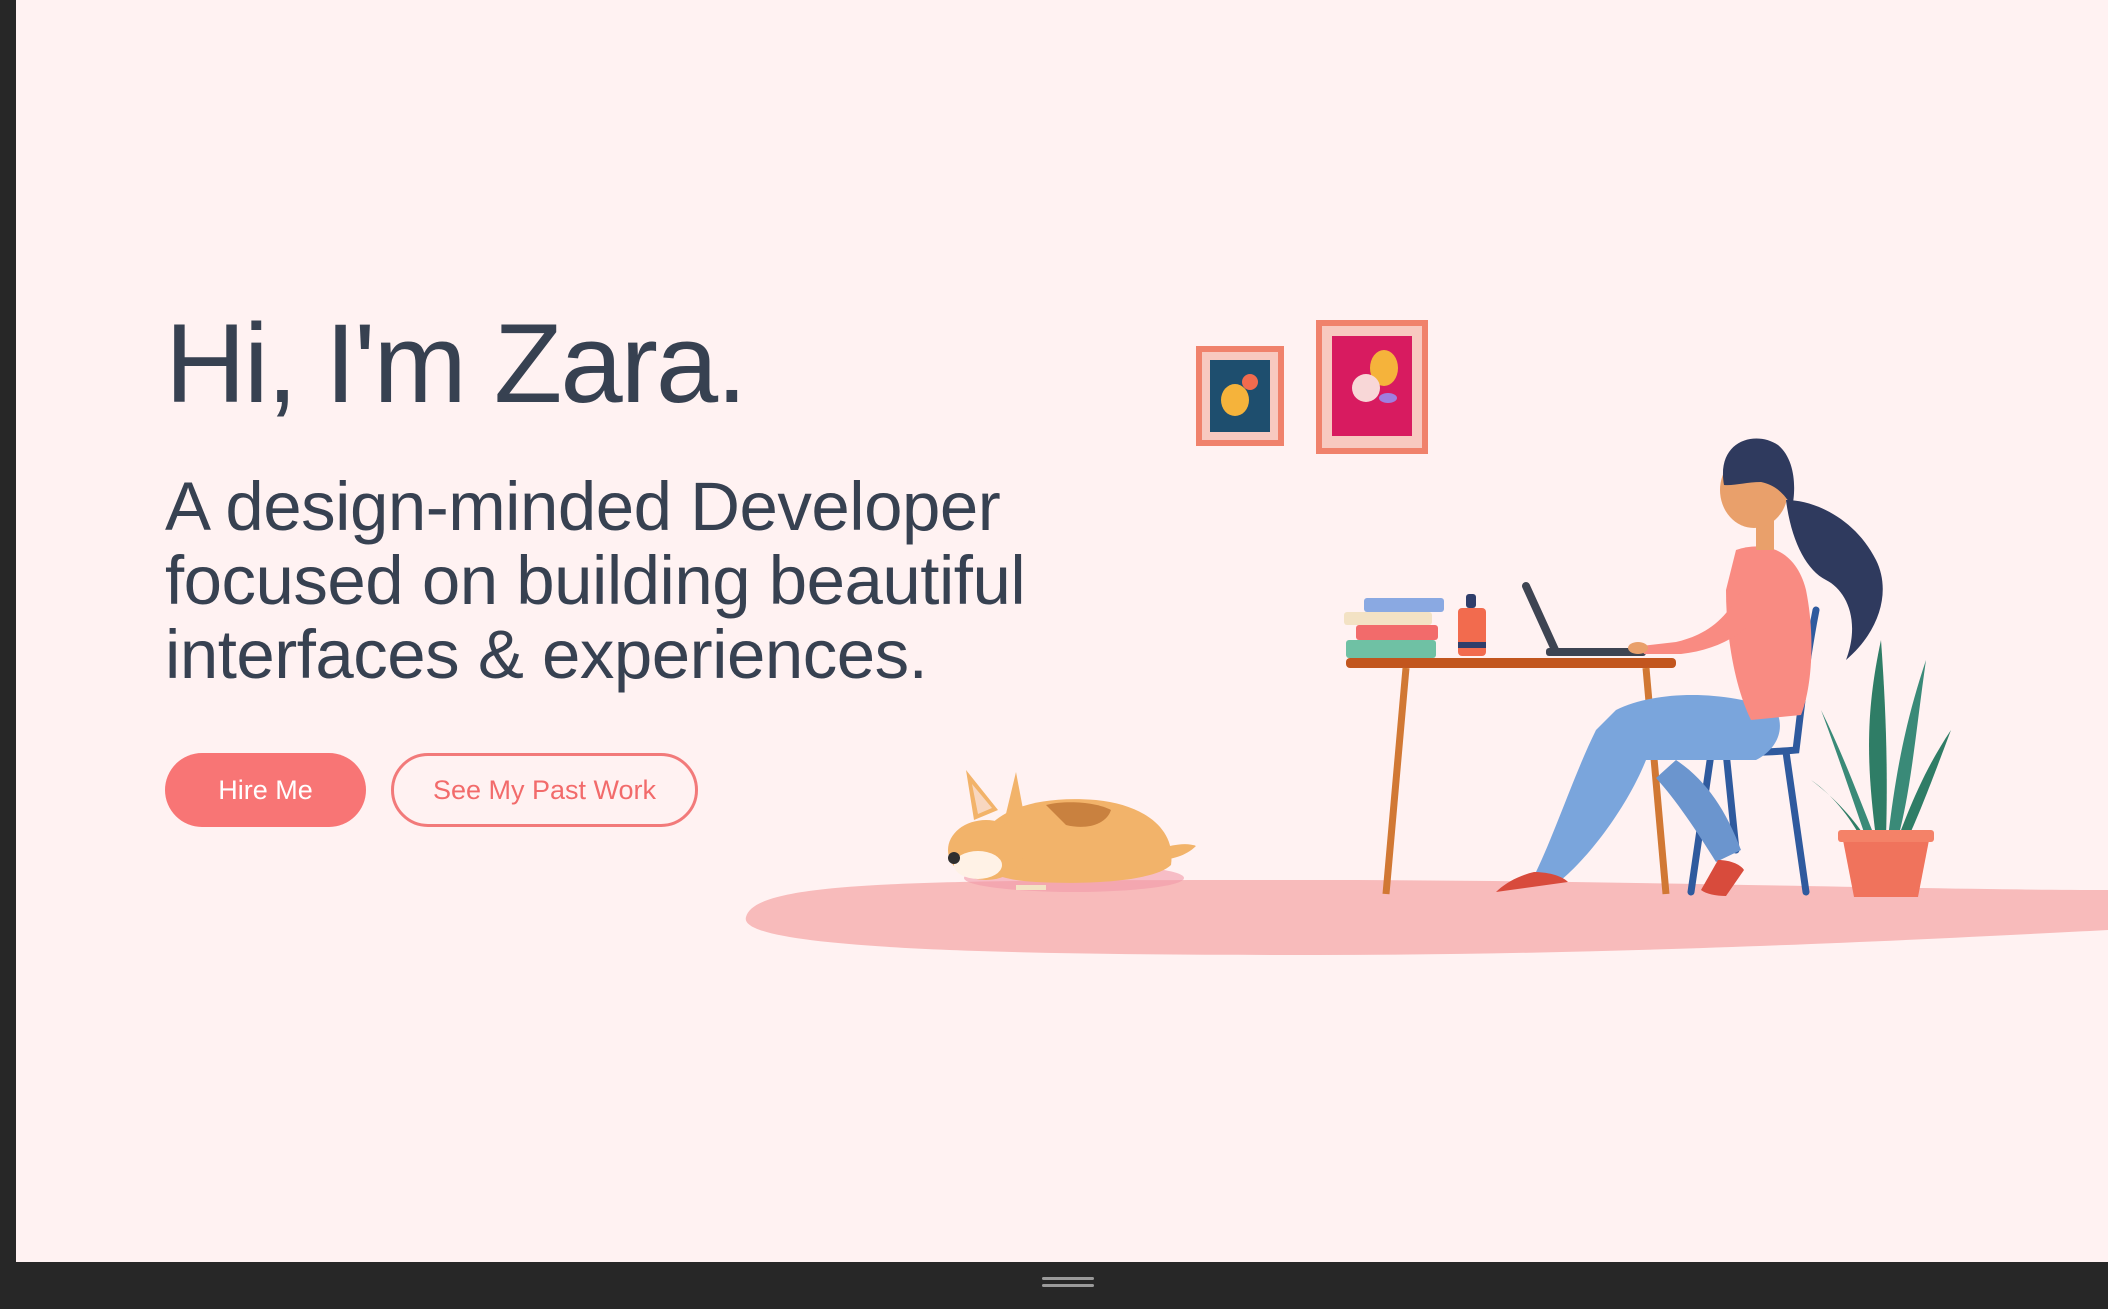 The image size is (2108, 1309). Describe the element at coordinates (1068, 1282) in the screenshot. I see `resize-handle` at that location.